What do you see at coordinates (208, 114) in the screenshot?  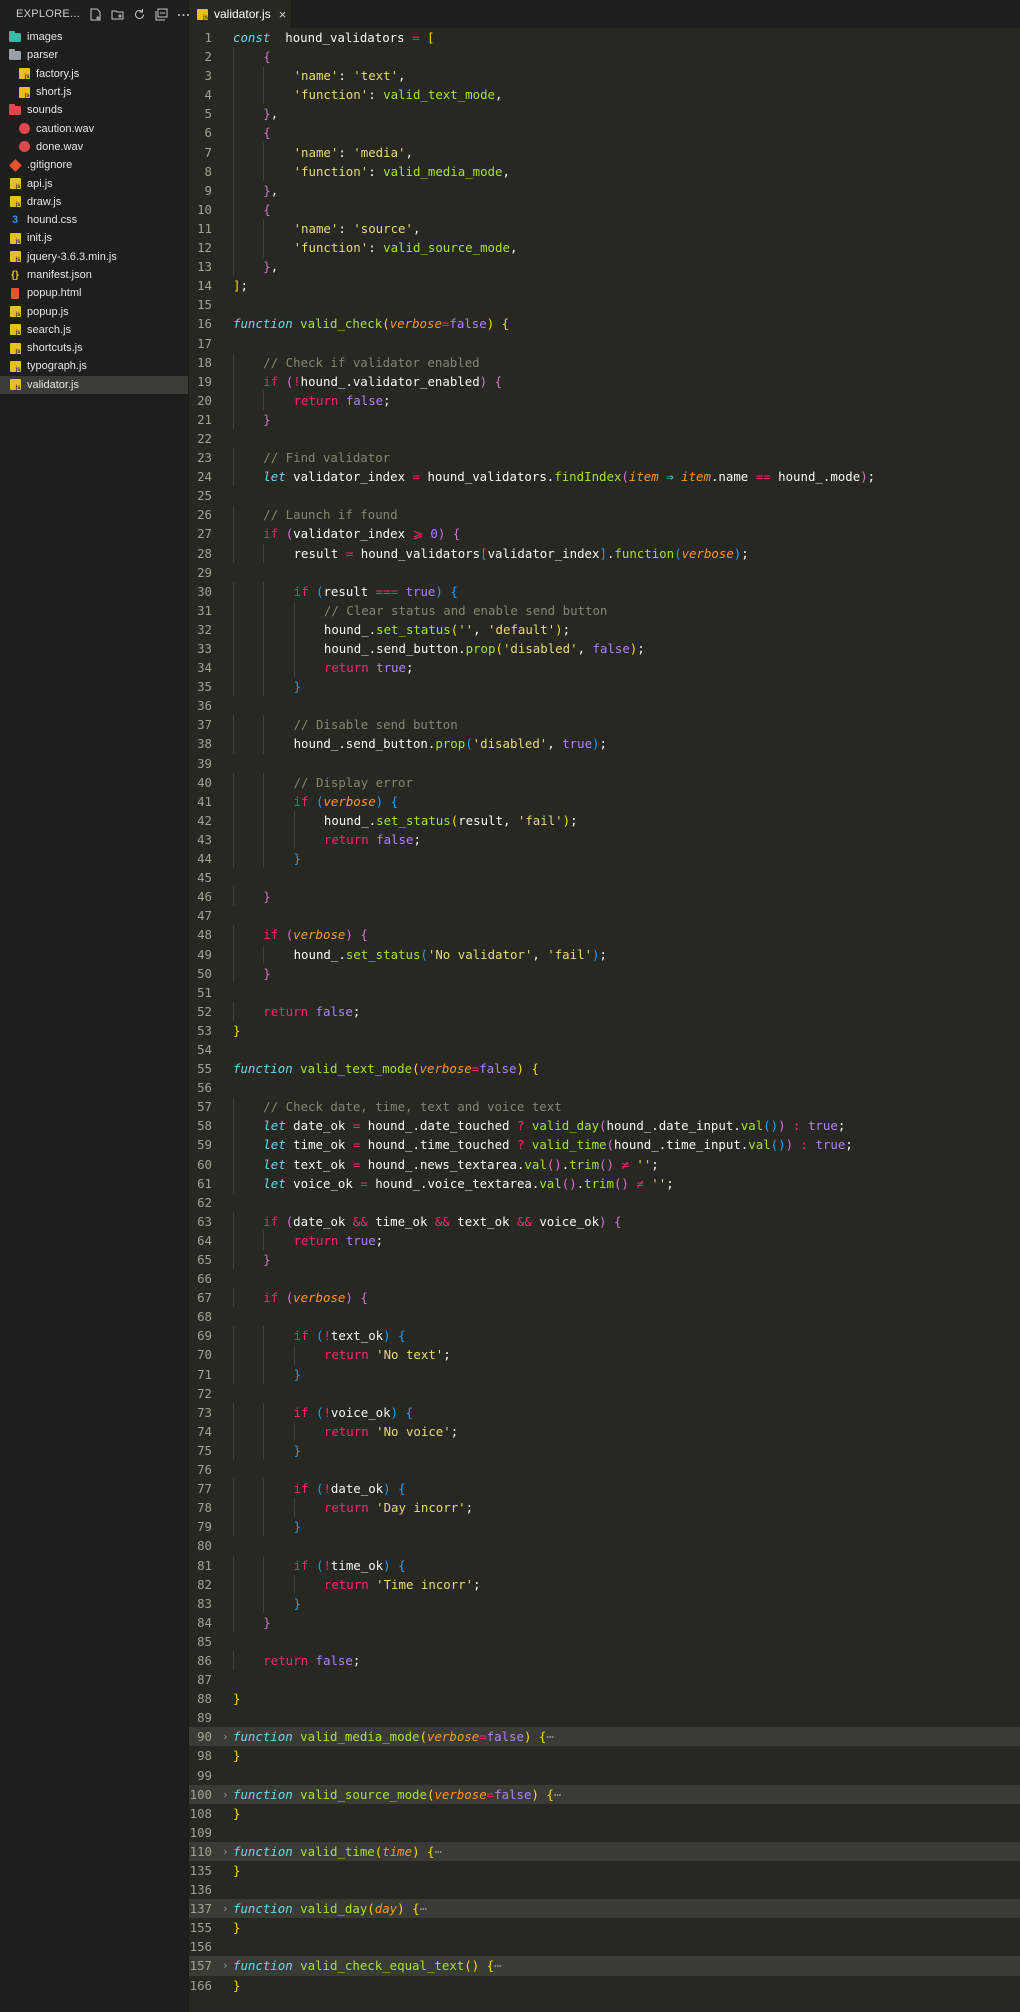 I see `line-number: 5` at bounding box center [208, 114].